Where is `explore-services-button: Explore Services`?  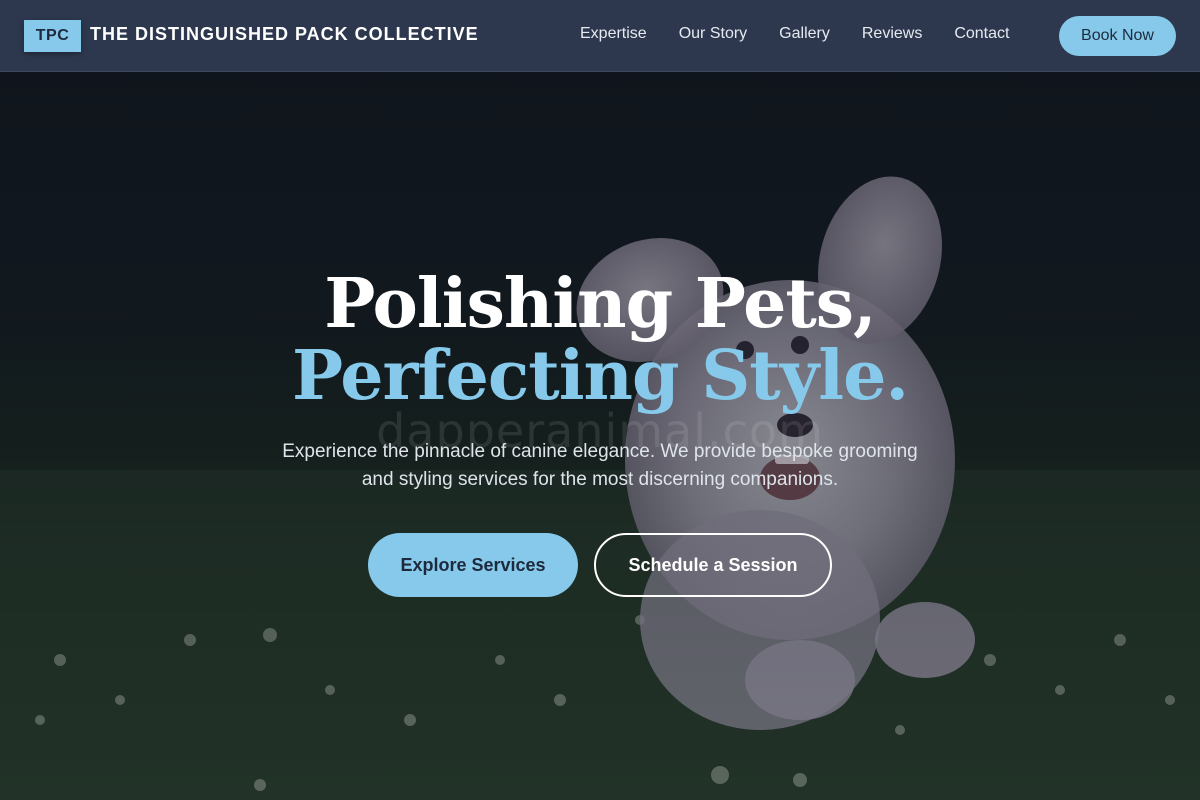
explore-services-button: Explore Services is located at coordinates (473, 565).